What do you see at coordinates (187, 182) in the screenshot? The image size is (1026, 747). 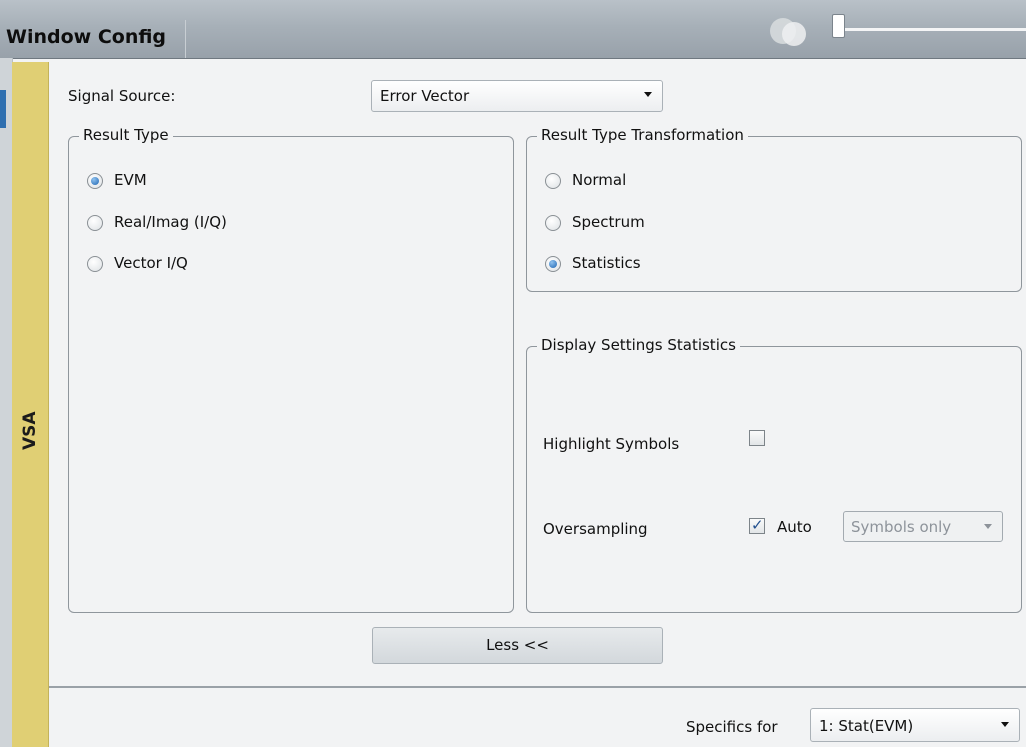 I see `radio-evm: EVM` at bounding box center [187, 182].